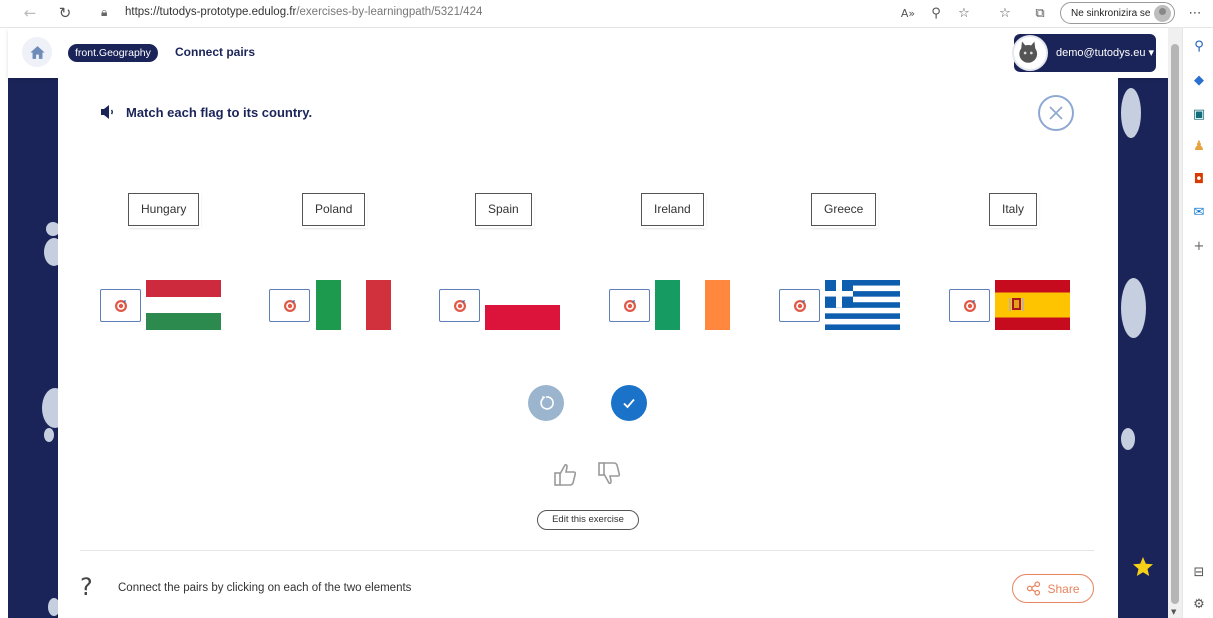 This screenshot has width=1213, height=618. Describe the element at coordinates (1063, 588) in the screenshot. I see `share-label: Share` at that location.